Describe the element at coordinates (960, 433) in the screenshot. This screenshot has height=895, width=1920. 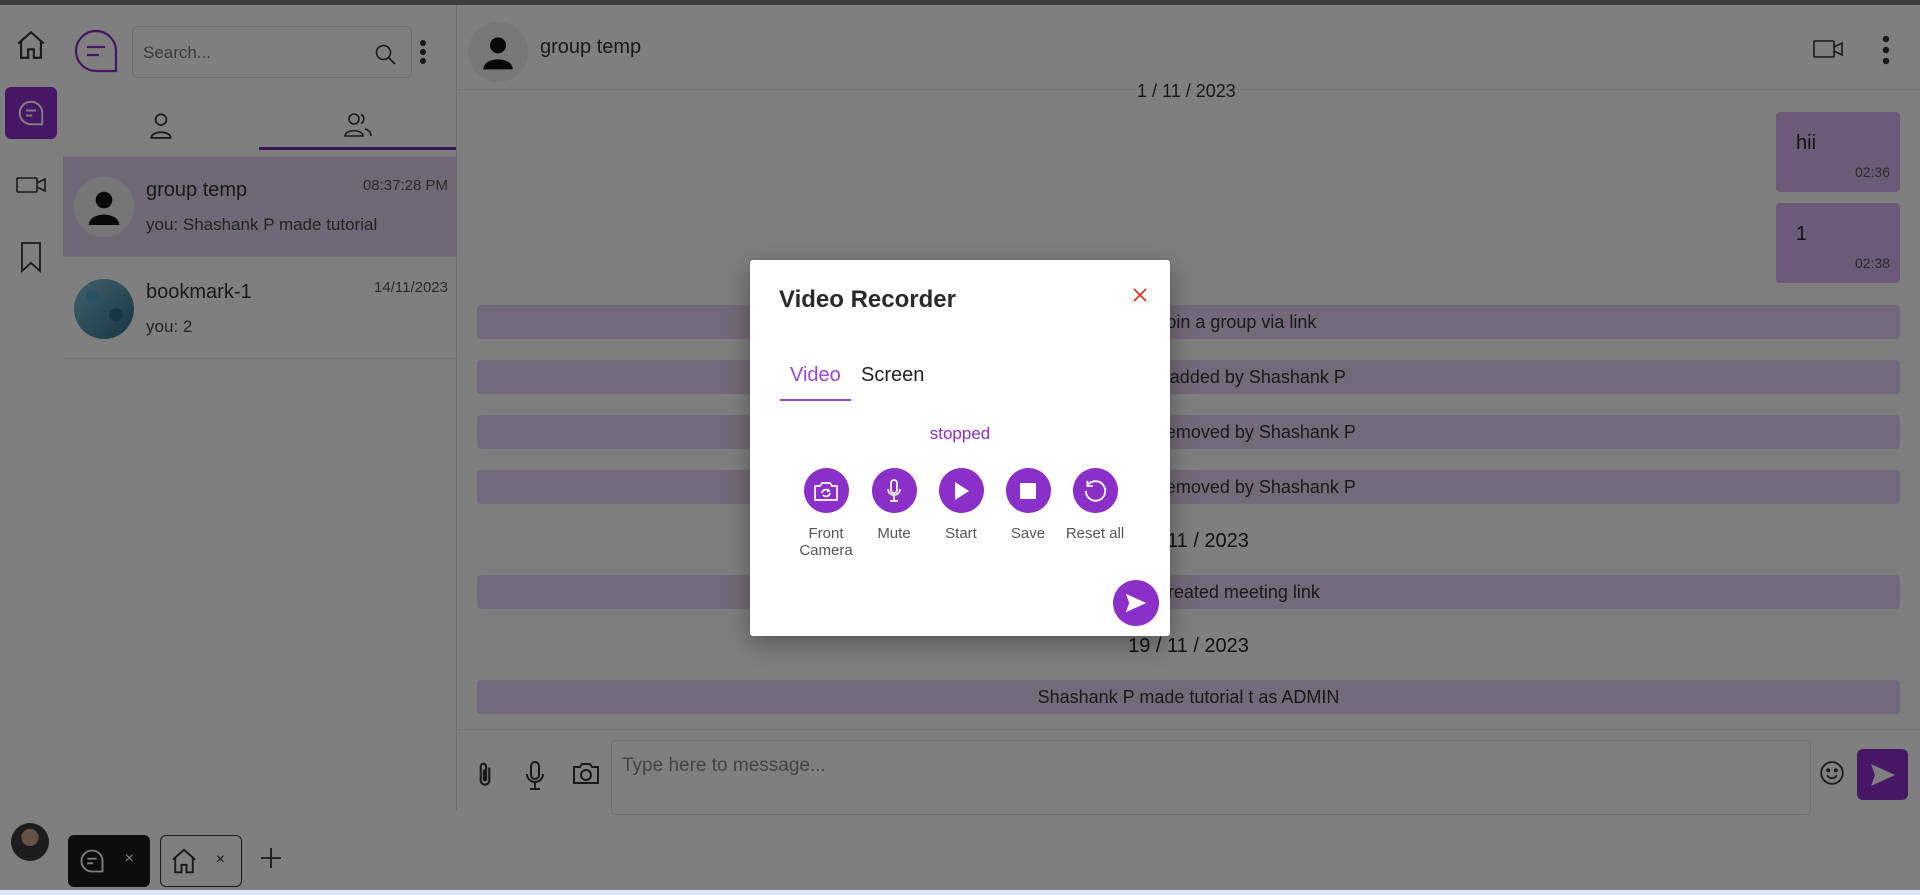
I see `recording-status: stopped` at that location.